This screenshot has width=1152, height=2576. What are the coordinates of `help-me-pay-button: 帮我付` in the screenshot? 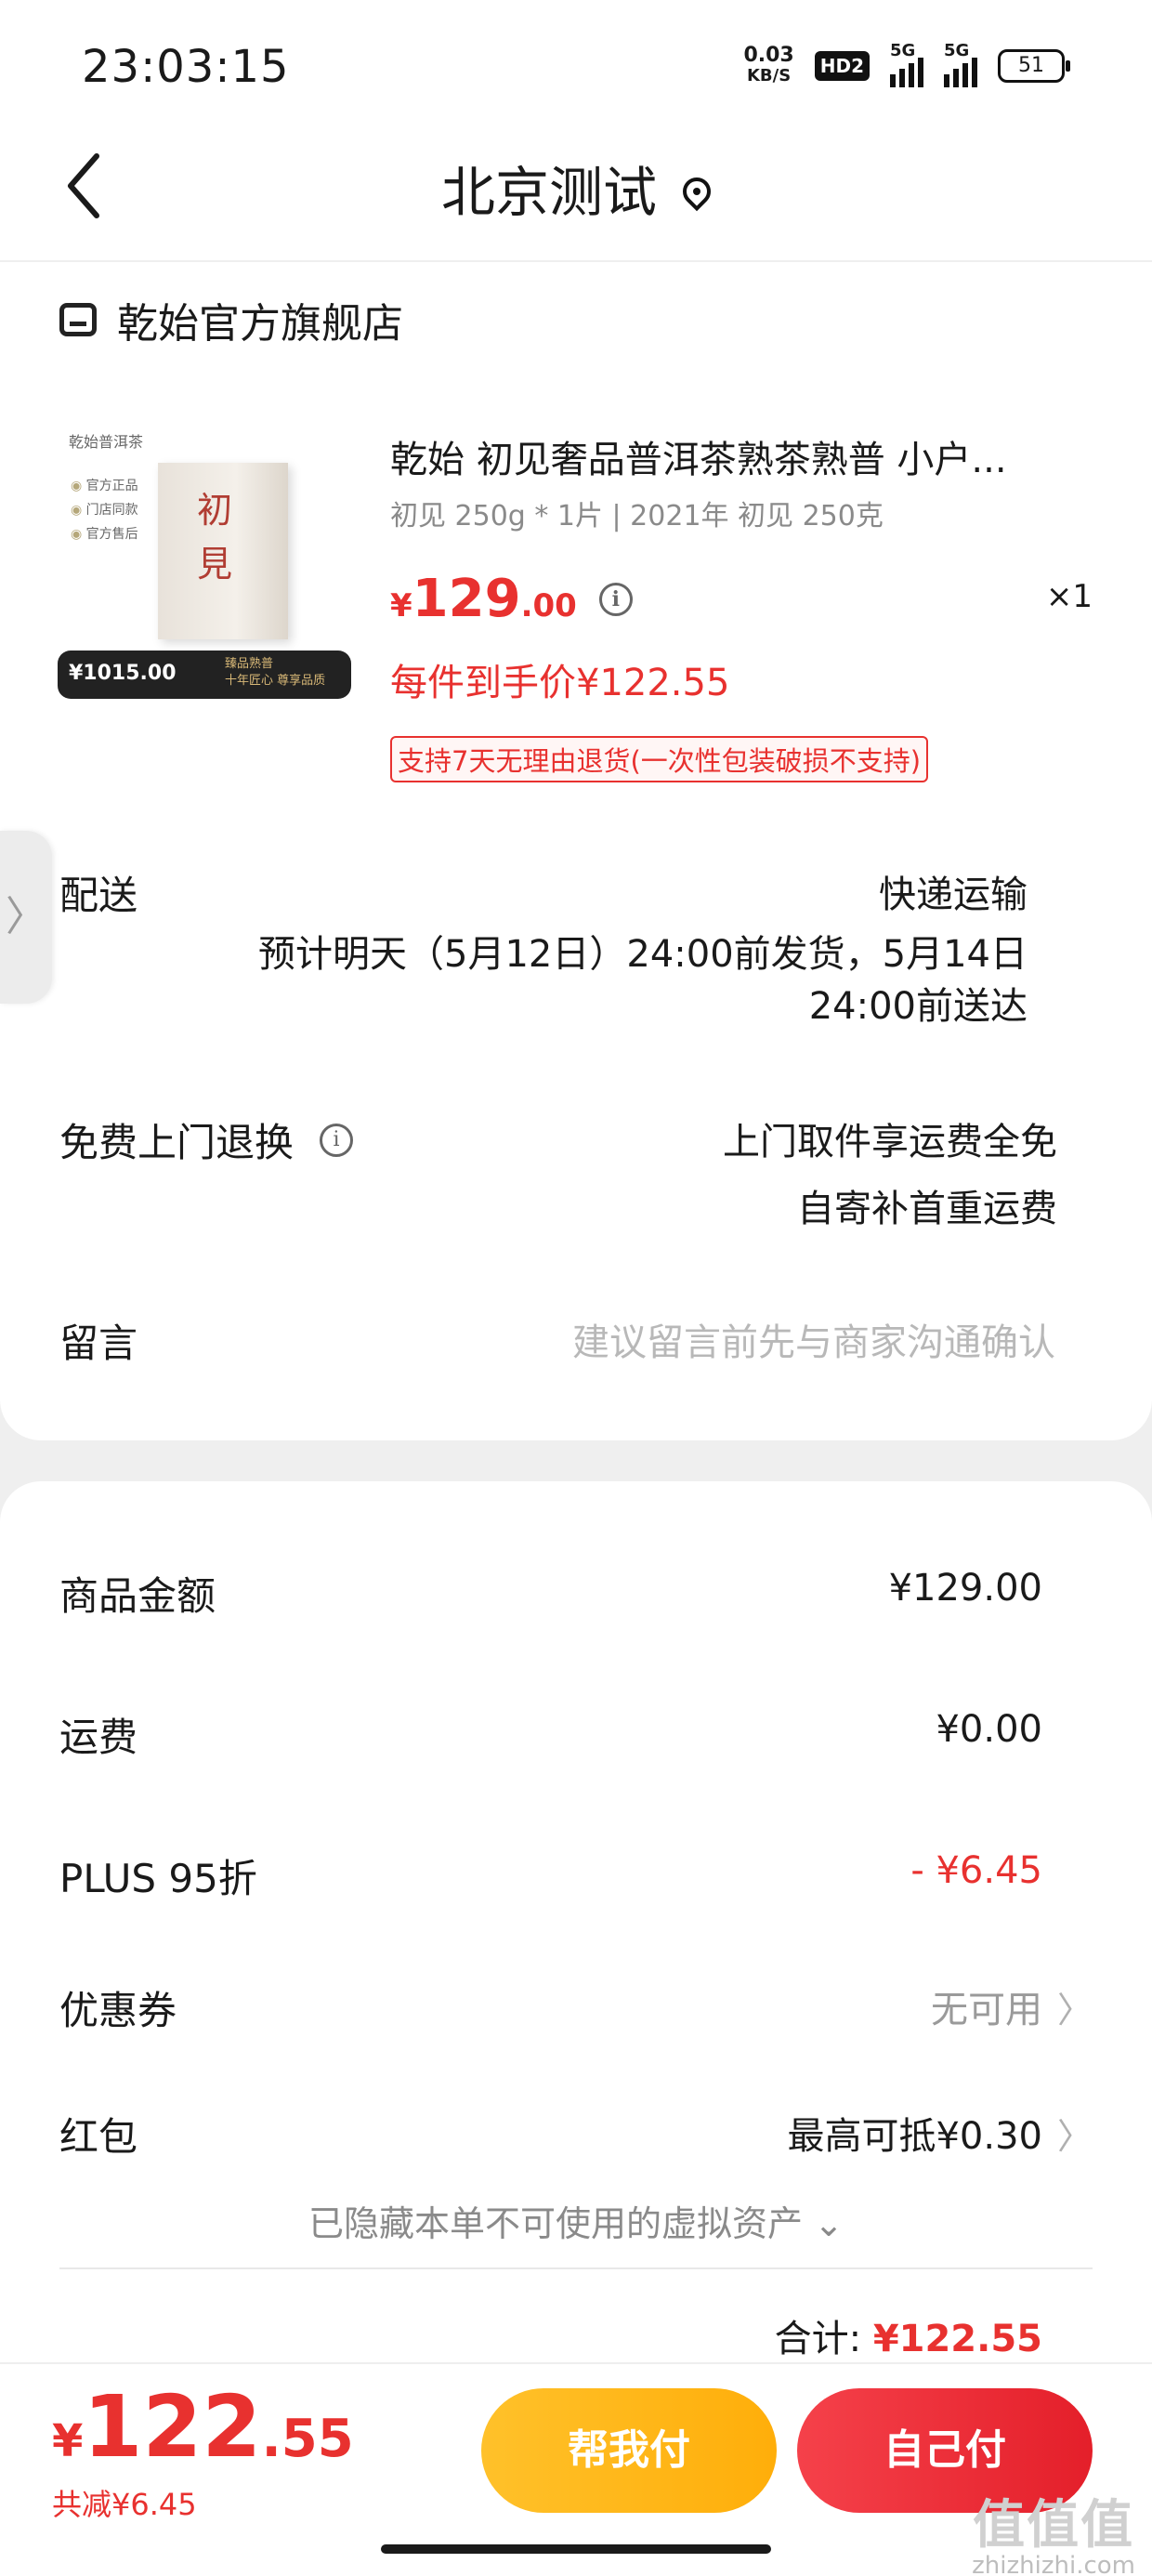 It's located at (629, 2450).